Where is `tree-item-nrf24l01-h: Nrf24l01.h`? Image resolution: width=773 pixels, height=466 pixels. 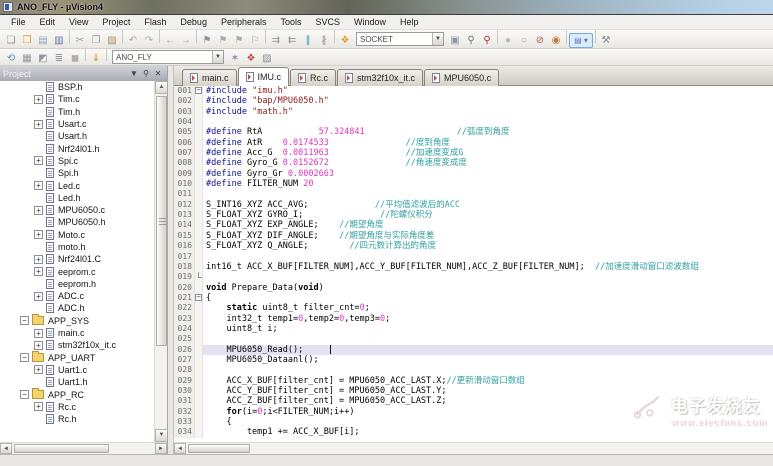
tree-item-nrf24l01-h: Nrf24l01.h is located at coordinates (77, 148).